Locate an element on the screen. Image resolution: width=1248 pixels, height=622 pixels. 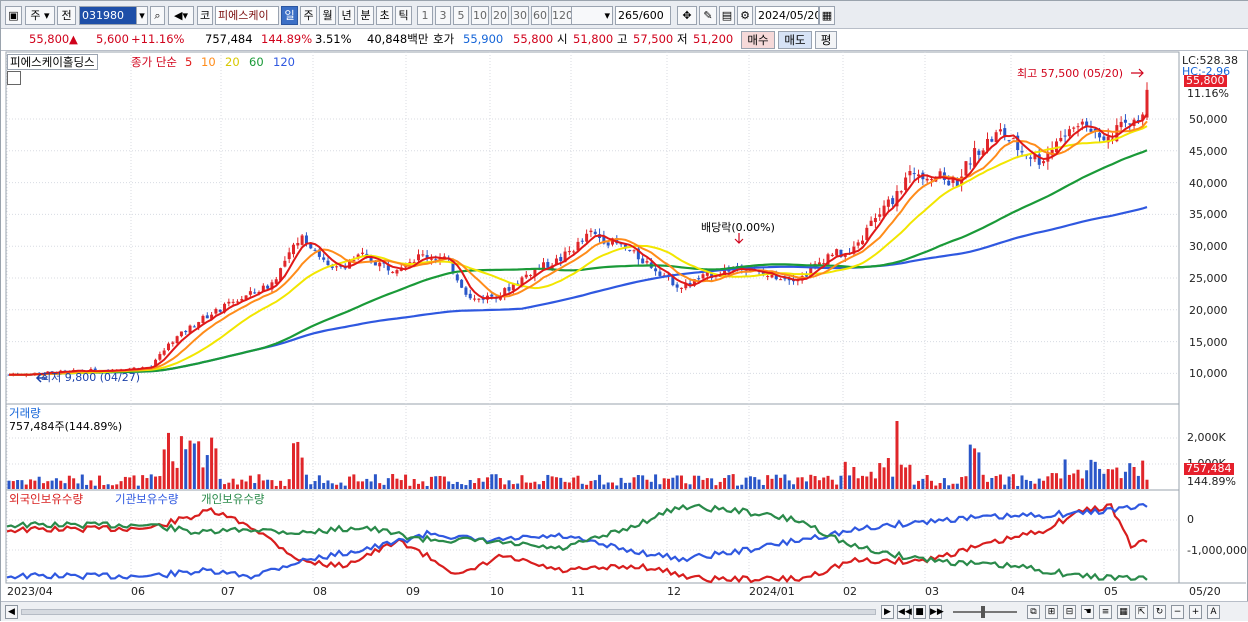
grid-icon is located at coordinates (14, 78).